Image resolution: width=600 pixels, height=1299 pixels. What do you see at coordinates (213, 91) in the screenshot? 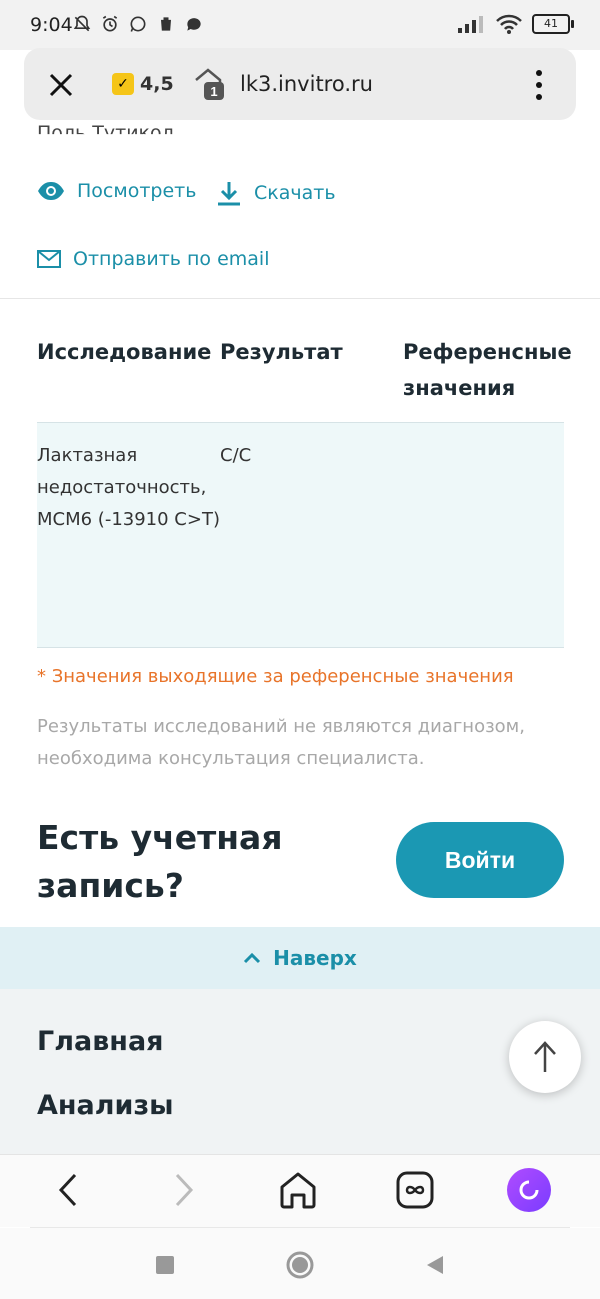
I see `tab-count: 1` at bounding box center [213, 91].